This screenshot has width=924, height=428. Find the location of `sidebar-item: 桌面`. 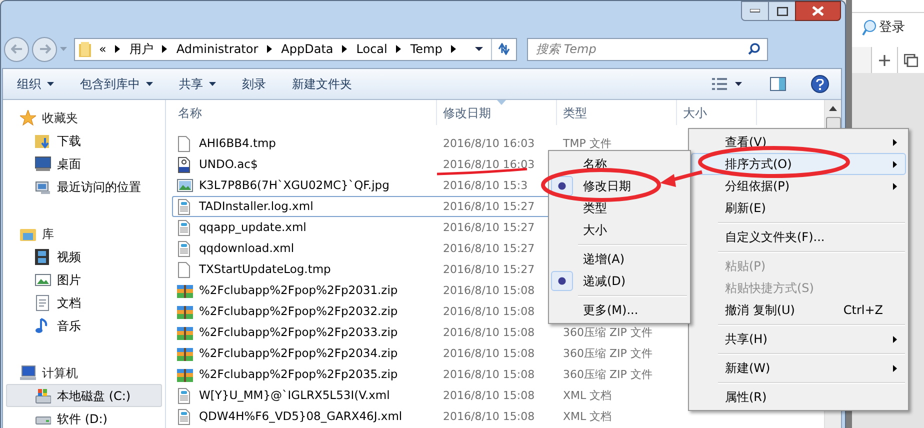

sidebar-item: 桌面 is located at coordinates (84, 163).